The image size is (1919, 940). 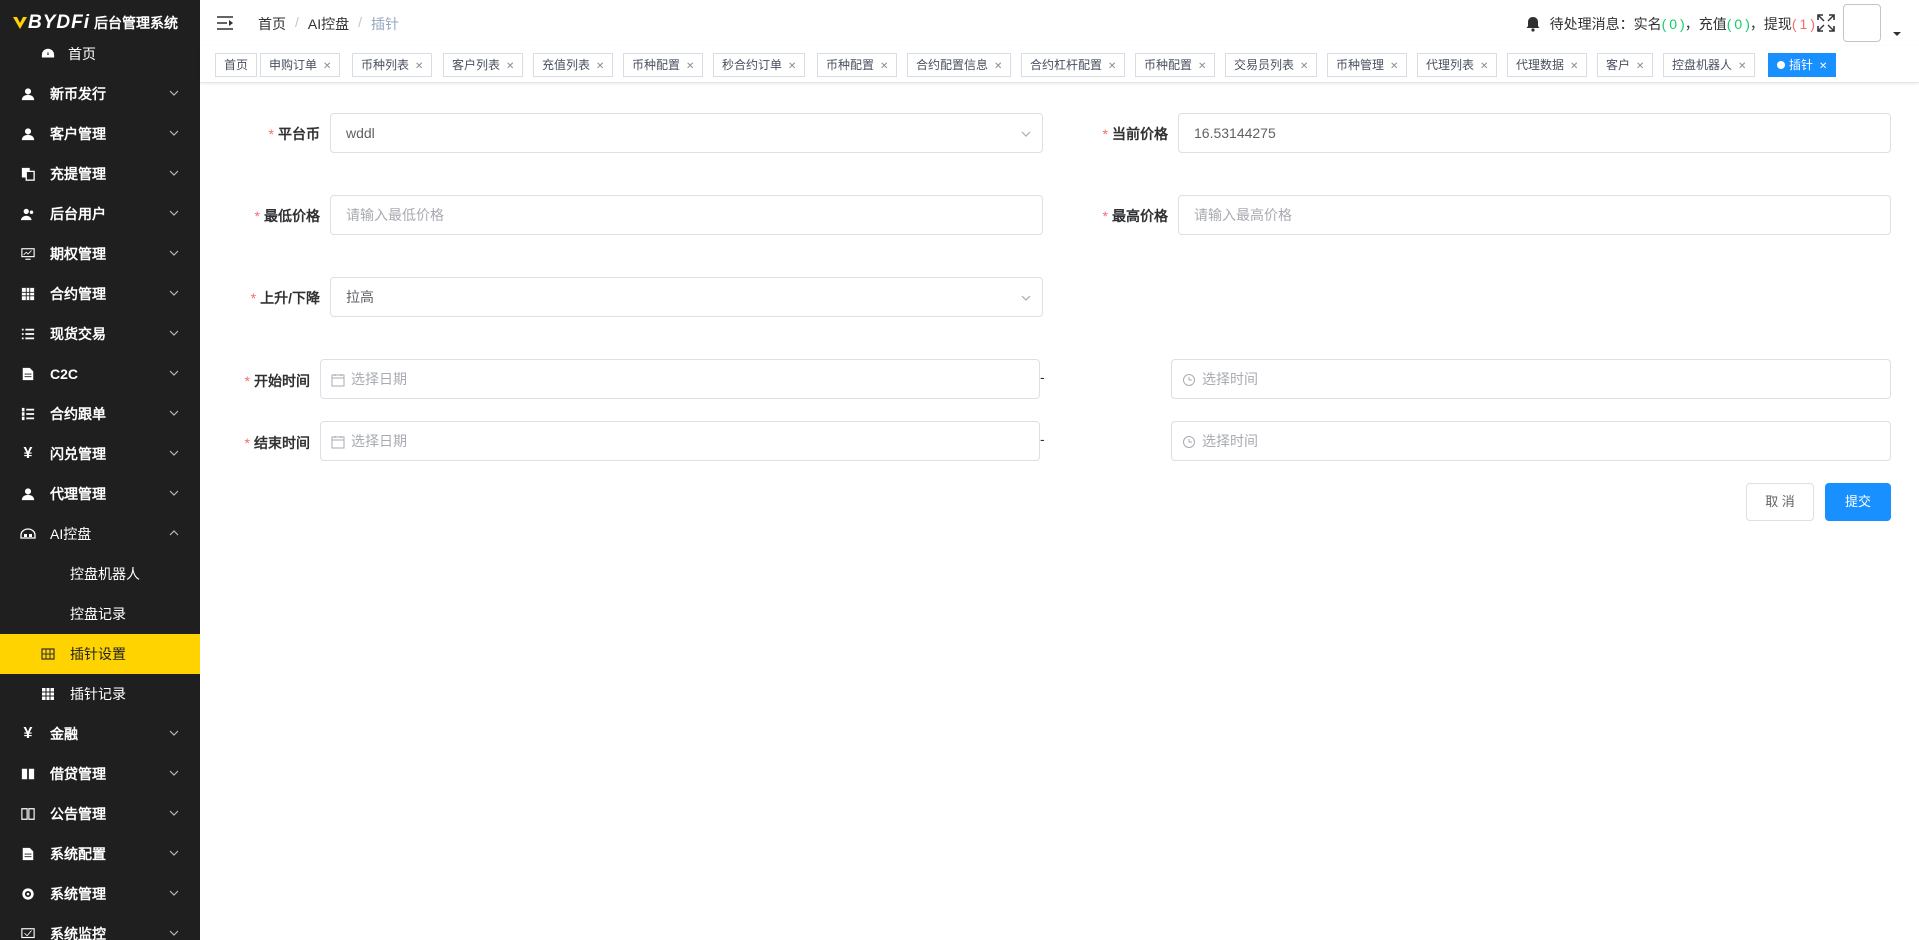 What do you see at coordinates (1826, 23) in the screenshot?
I see `fullscreen-icon` at bounding box center [1826, 23].